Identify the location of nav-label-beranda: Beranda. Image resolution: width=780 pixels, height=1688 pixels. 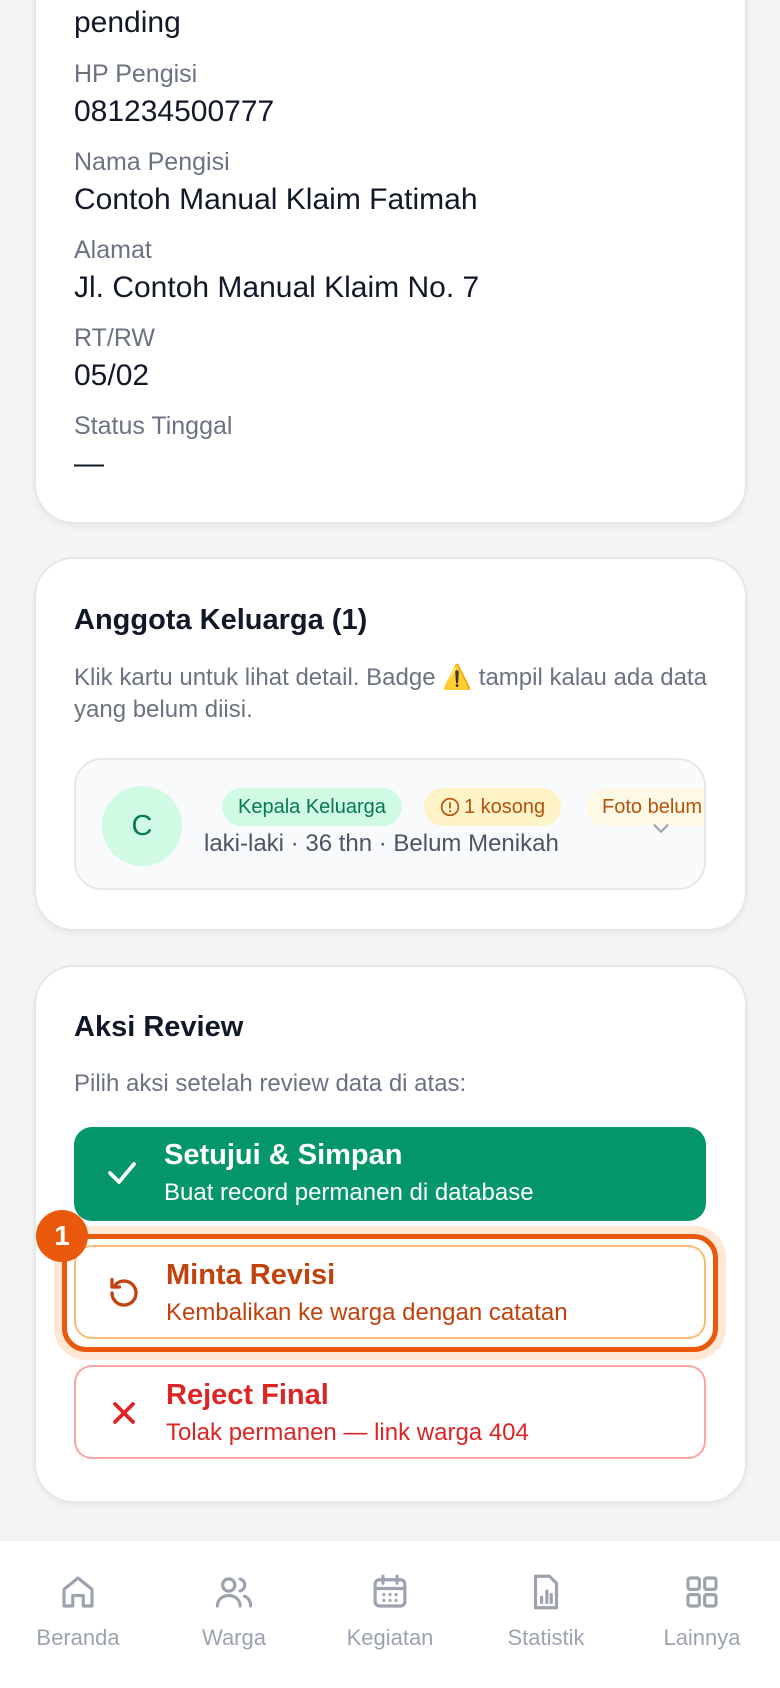
(78, 1637).